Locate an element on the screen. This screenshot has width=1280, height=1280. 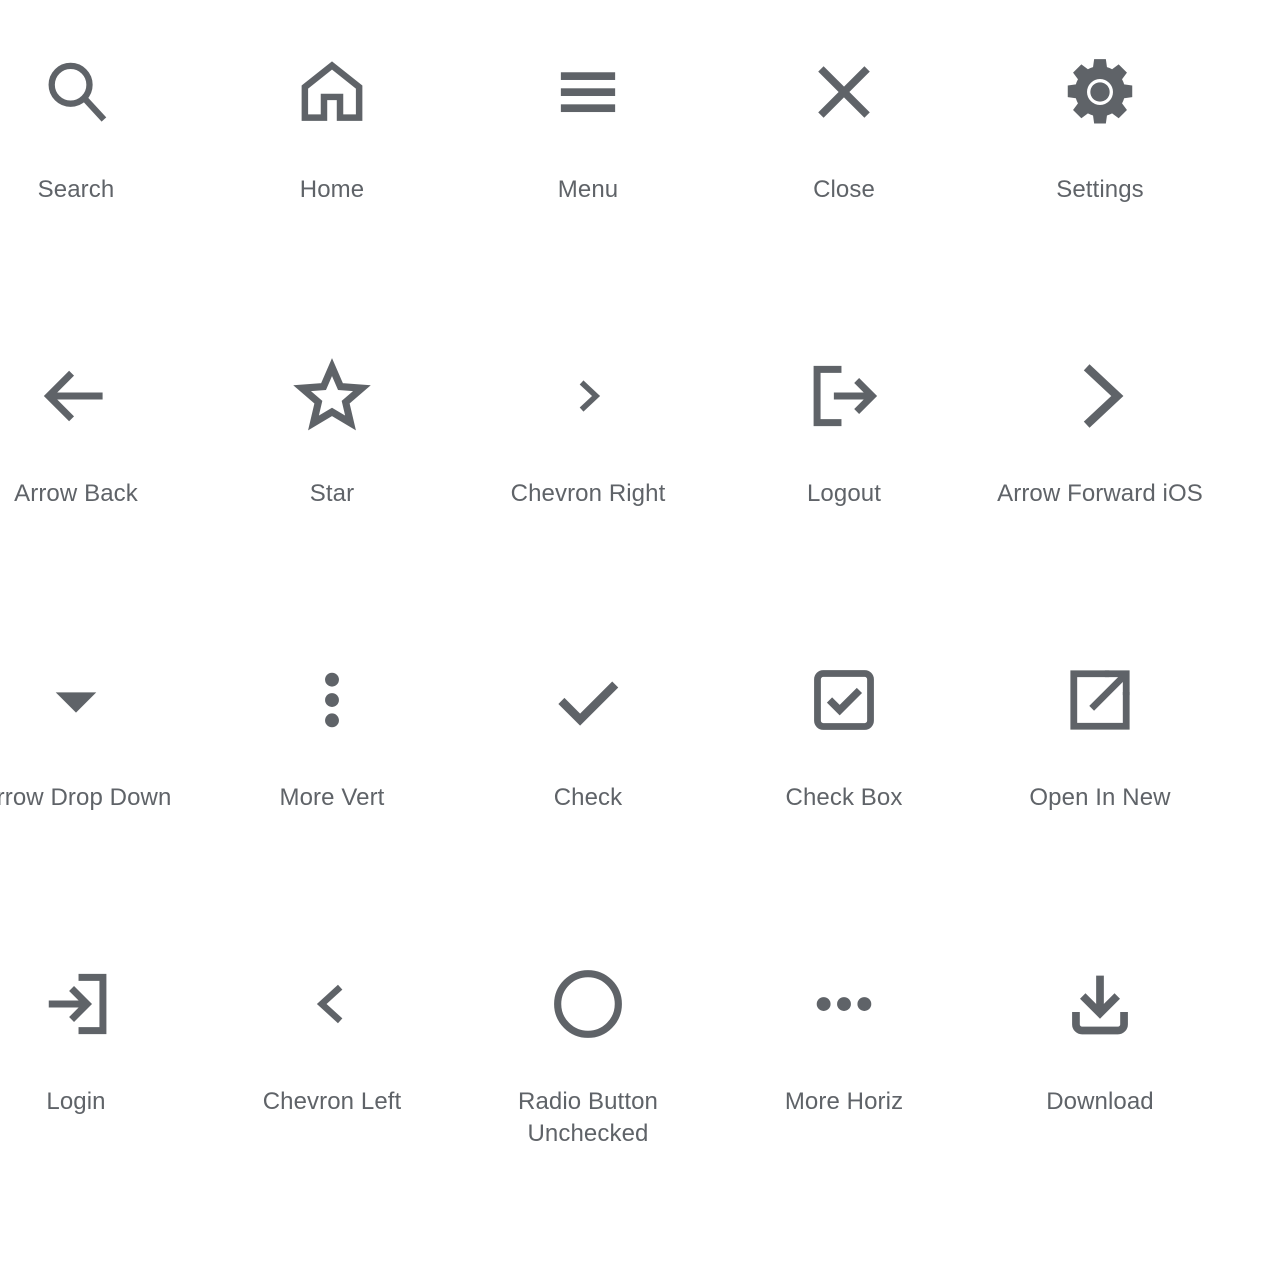
icon-cell-search: Search is located at coordinates (102, 180).